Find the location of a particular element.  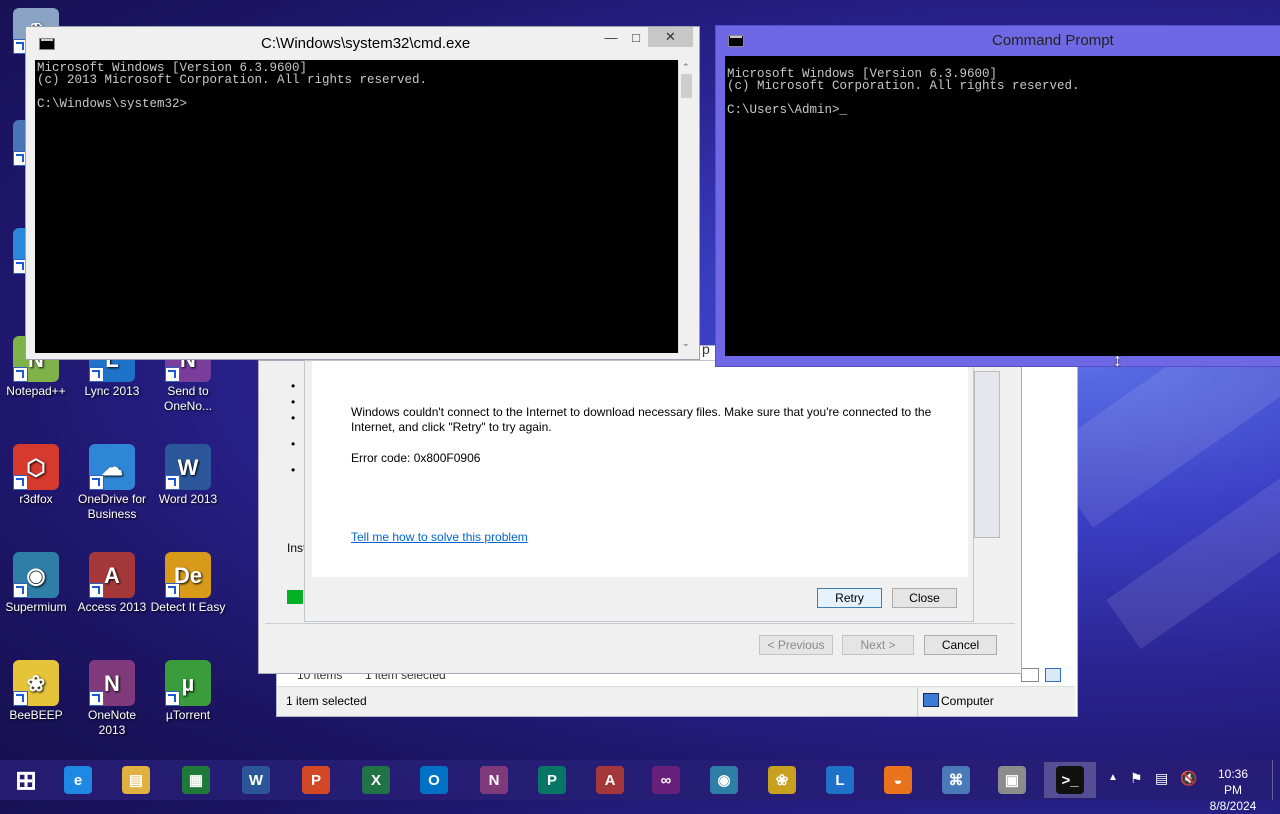

desktop-icon-label: µTorrent is located at coordinates (188, 715).